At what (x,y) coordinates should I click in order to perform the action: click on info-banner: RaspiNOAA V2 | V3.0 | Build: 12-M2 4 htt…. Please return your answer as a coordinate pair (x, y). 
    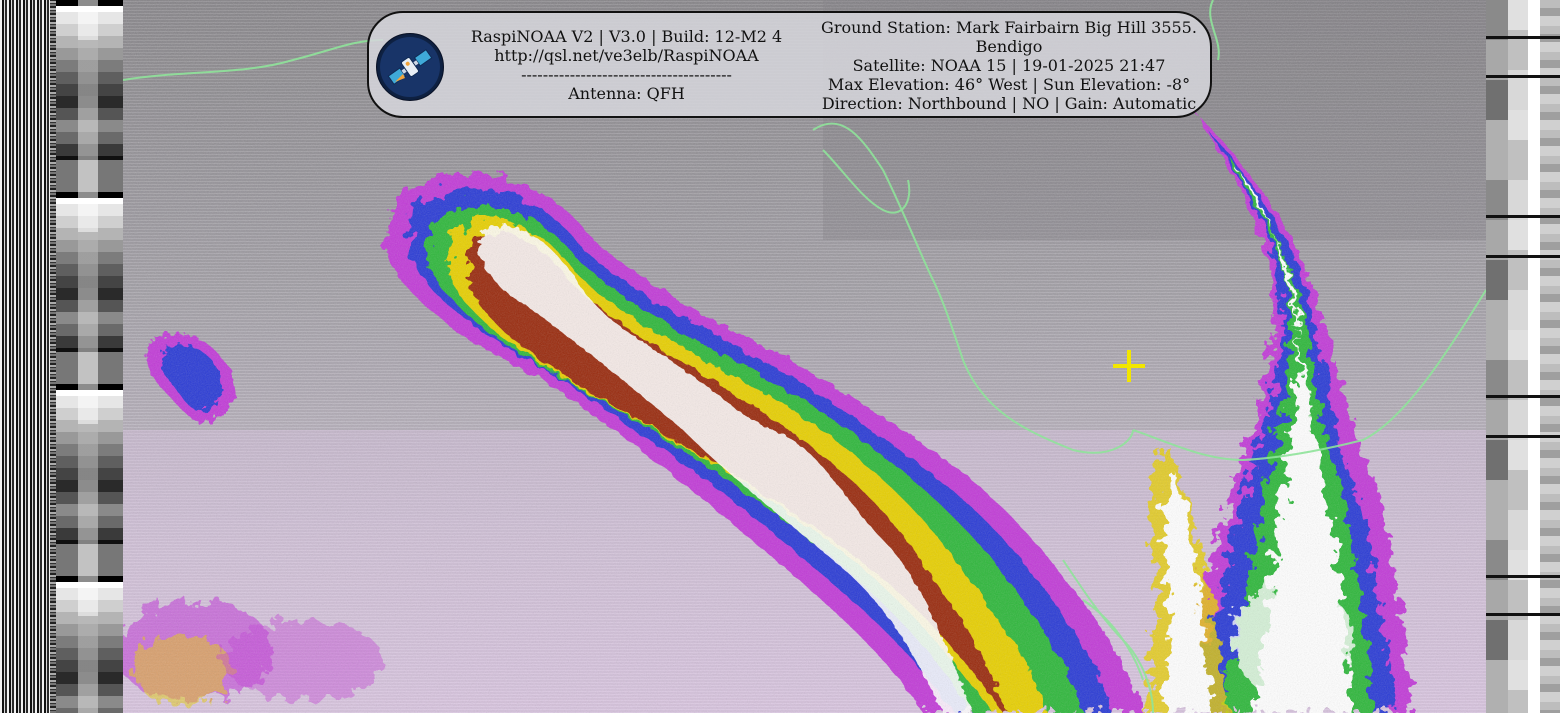
    Looking at the image, I should click on (789, 64).